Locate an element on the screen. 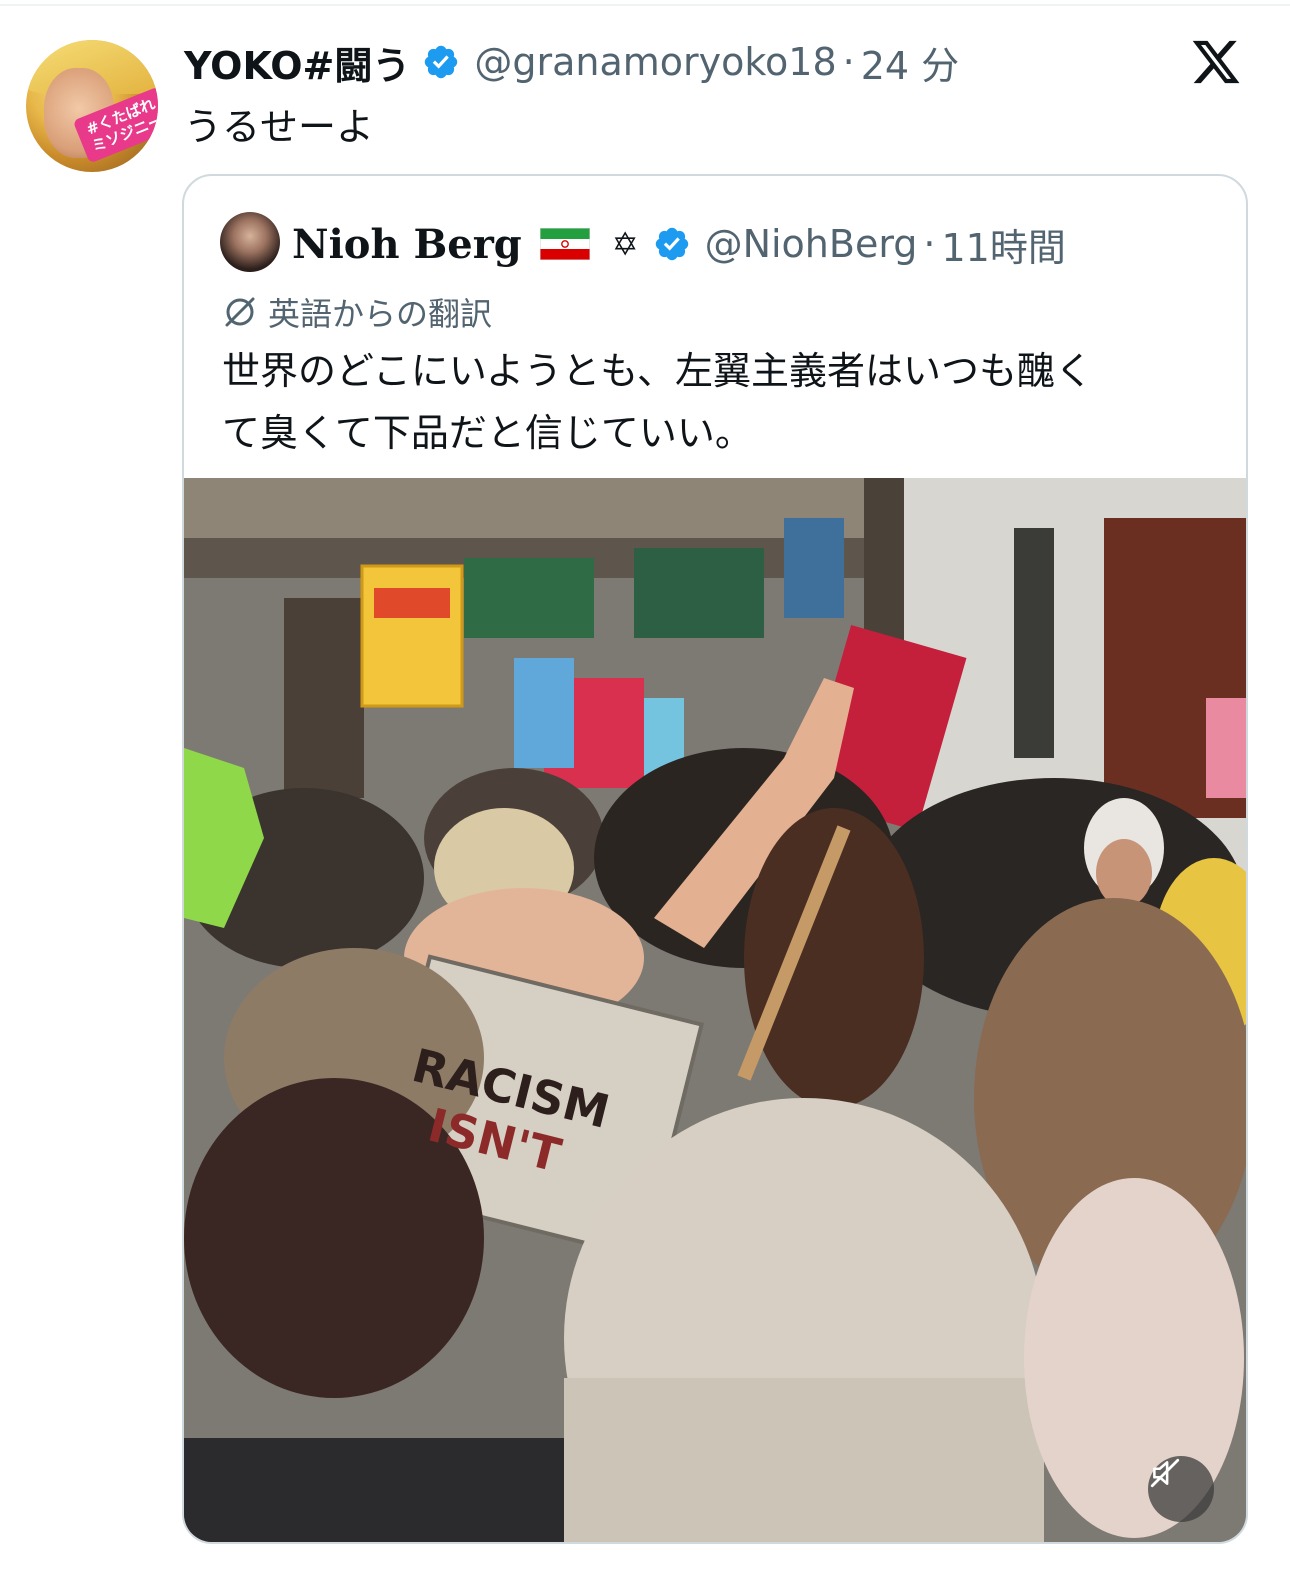 This screenshot has width=1290, height=1589. tweet-header: YOKO#闘う @granamoryoko18 · 24 分 is located at coordinates (571, 62).